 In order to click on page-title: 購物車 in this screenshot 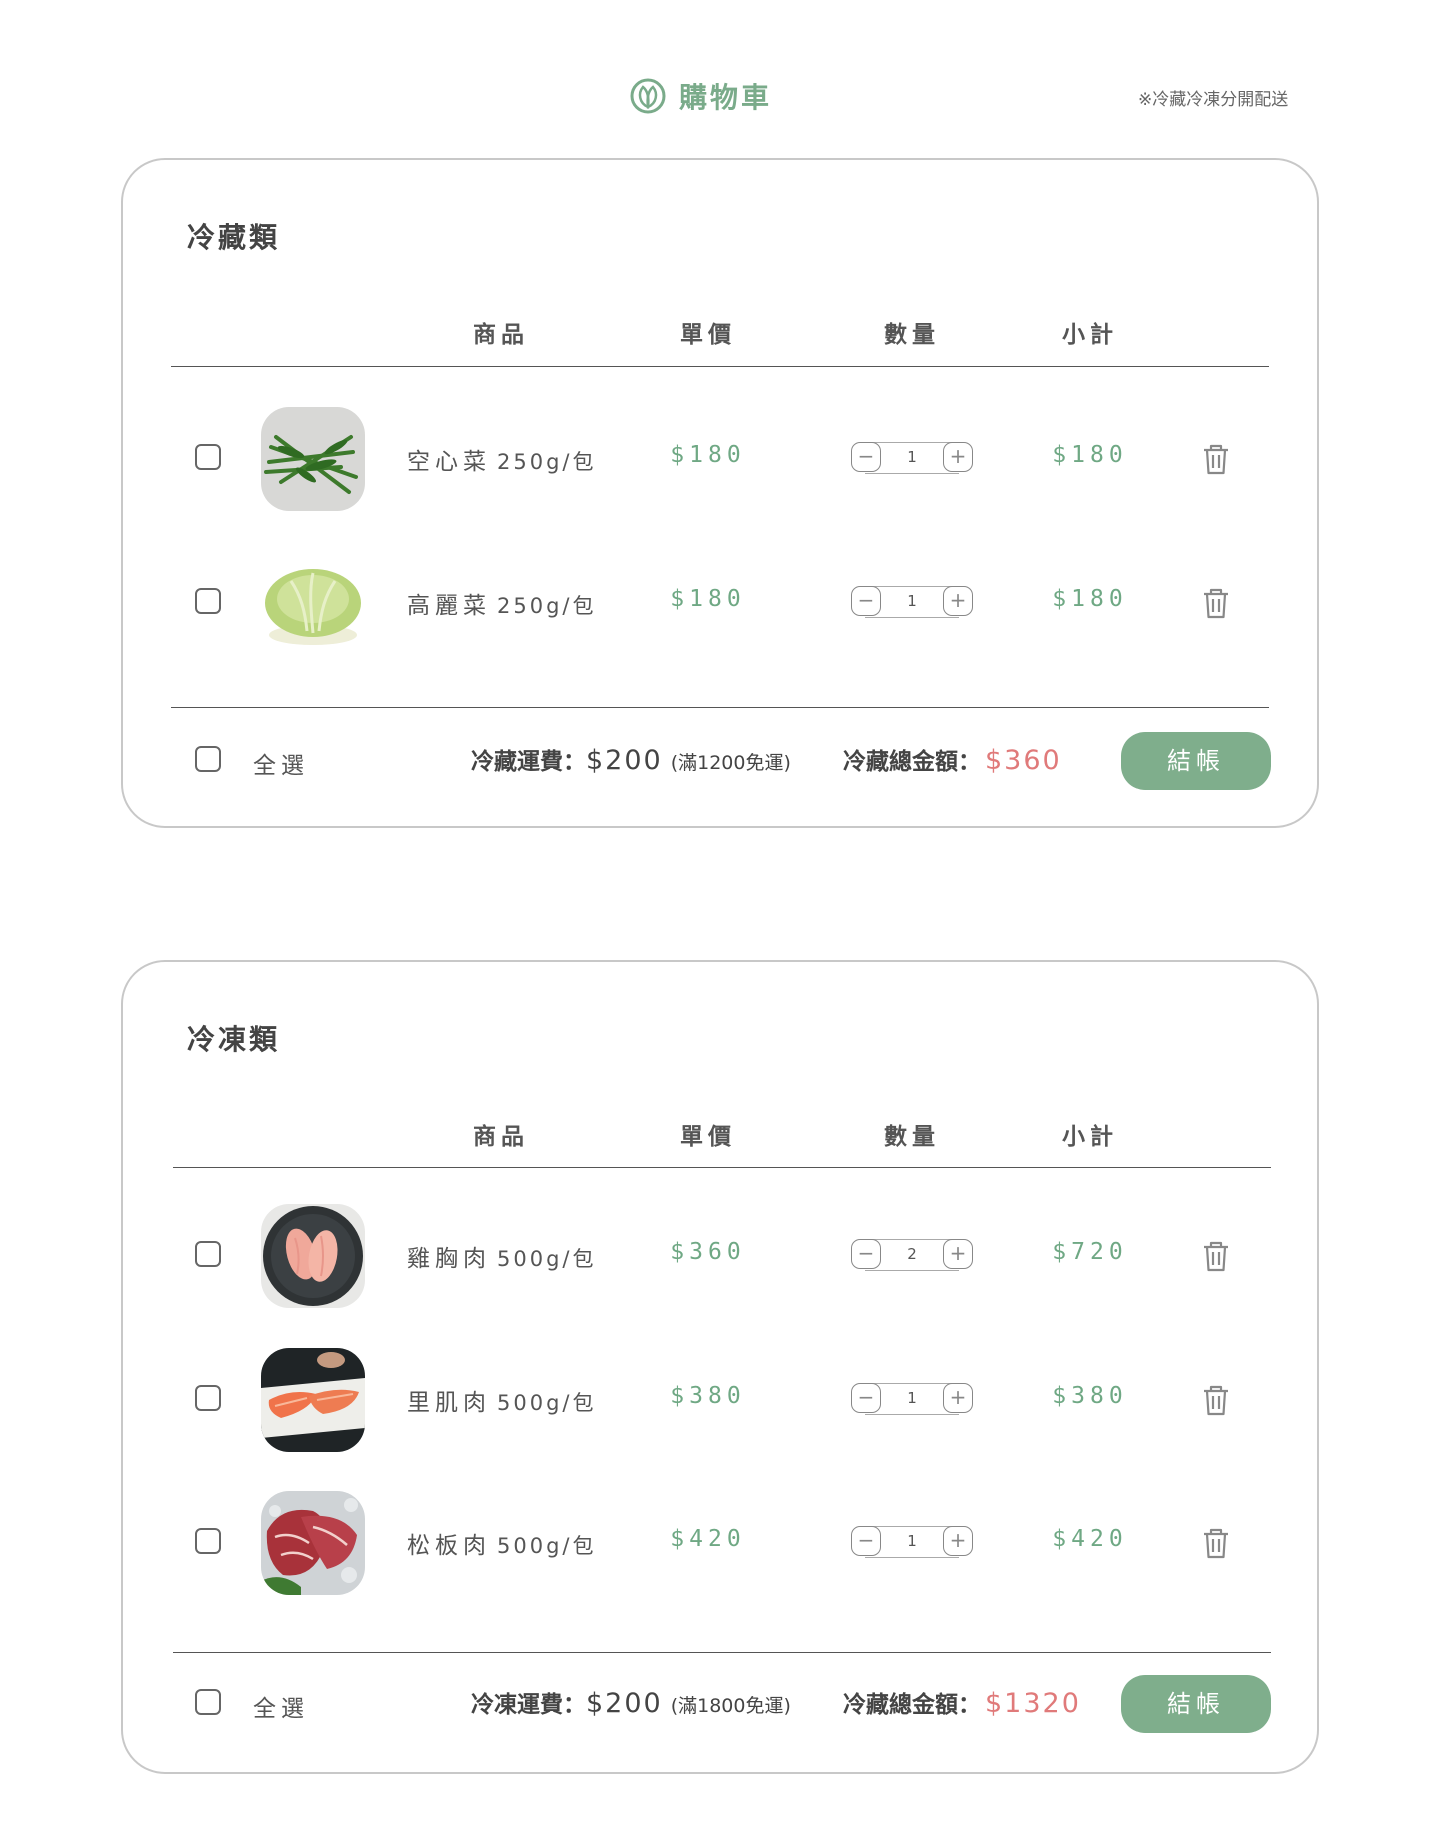, I will do `click(726, 97)`.